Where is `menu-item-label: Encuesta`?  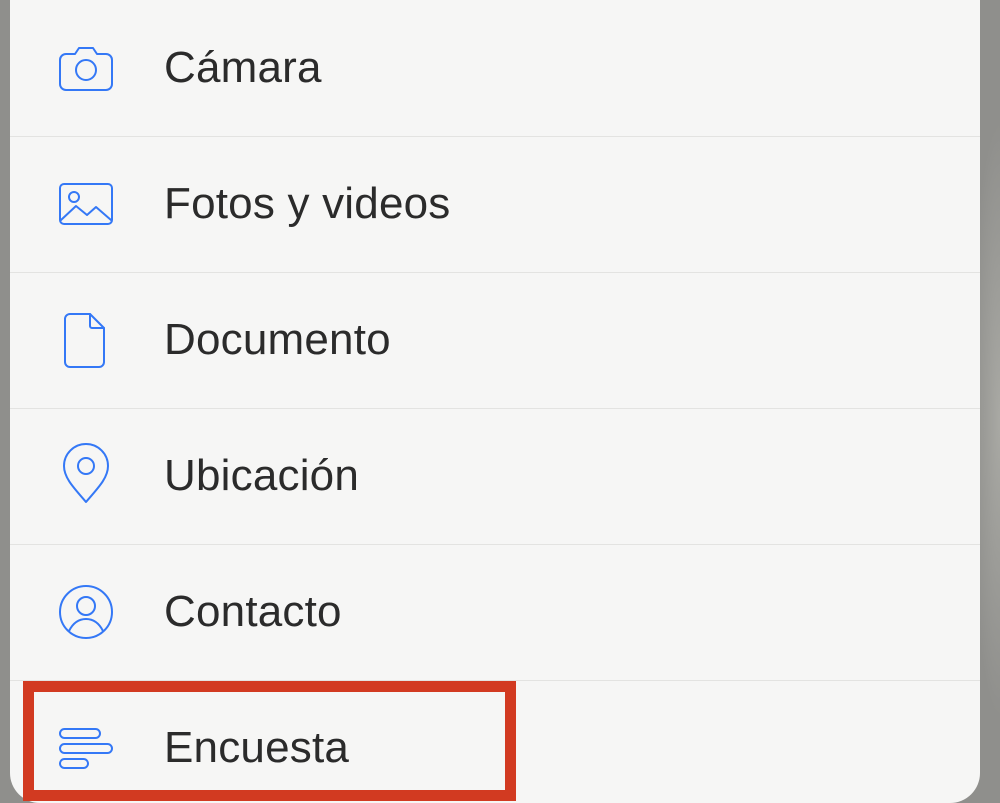
menu-item-label: Encuesta is located at coordinates (257, 747).